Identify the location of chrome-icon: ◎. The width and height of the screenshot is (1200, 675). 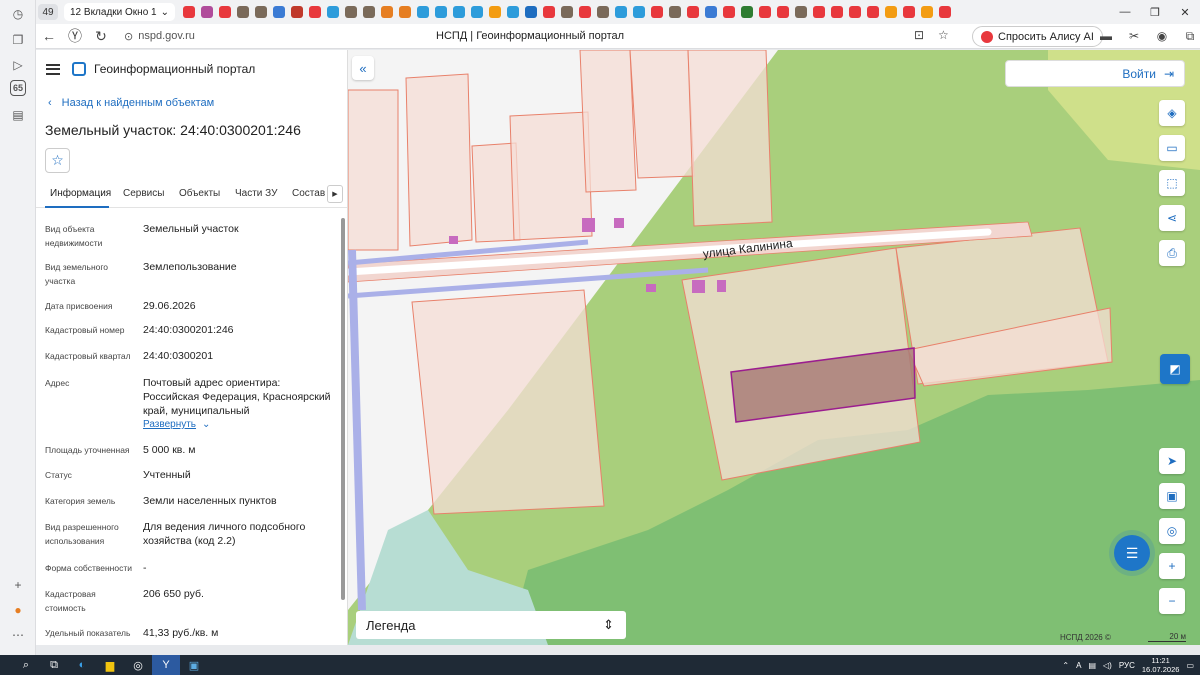
(138, 665).